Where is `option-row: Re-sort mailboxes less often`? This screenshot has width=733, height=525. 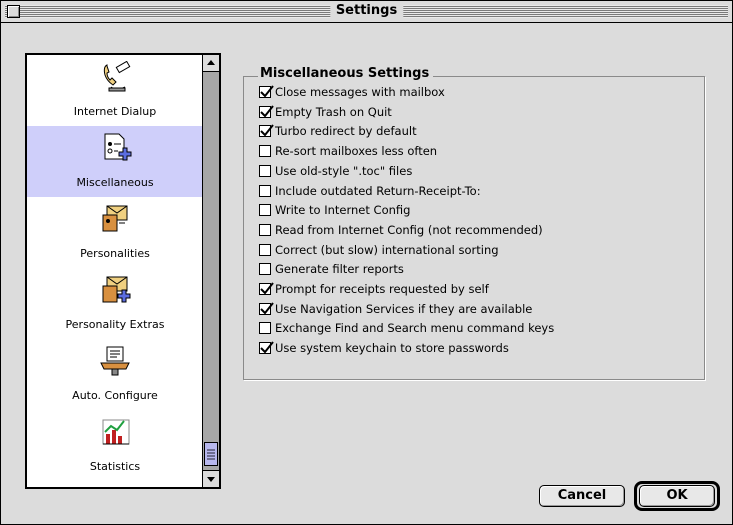
option-row: Re-sort mailboxes less often is located at coordinates (348, 151).